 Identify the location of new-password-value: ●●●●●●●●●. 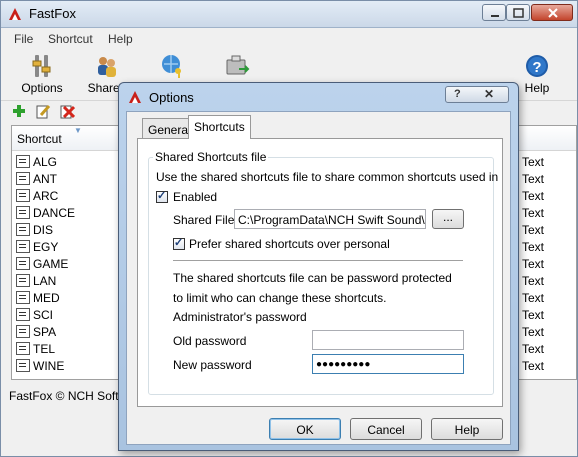
(343, 364).